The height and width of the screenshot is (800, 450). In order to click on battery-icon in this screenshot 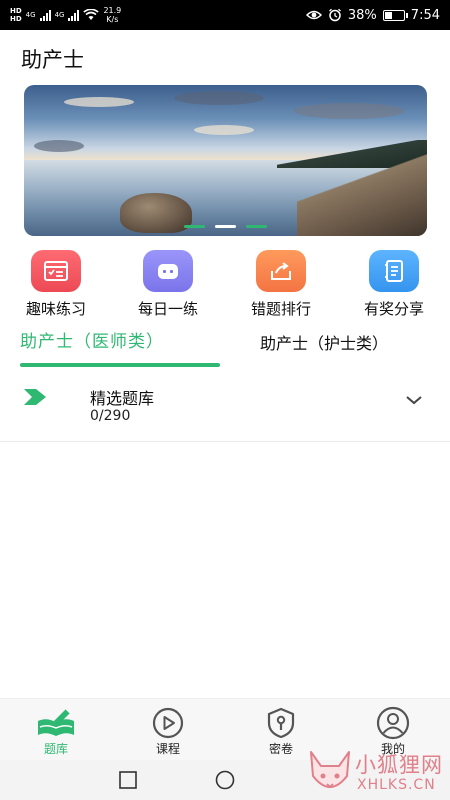, I will do `click(395, 15)`.